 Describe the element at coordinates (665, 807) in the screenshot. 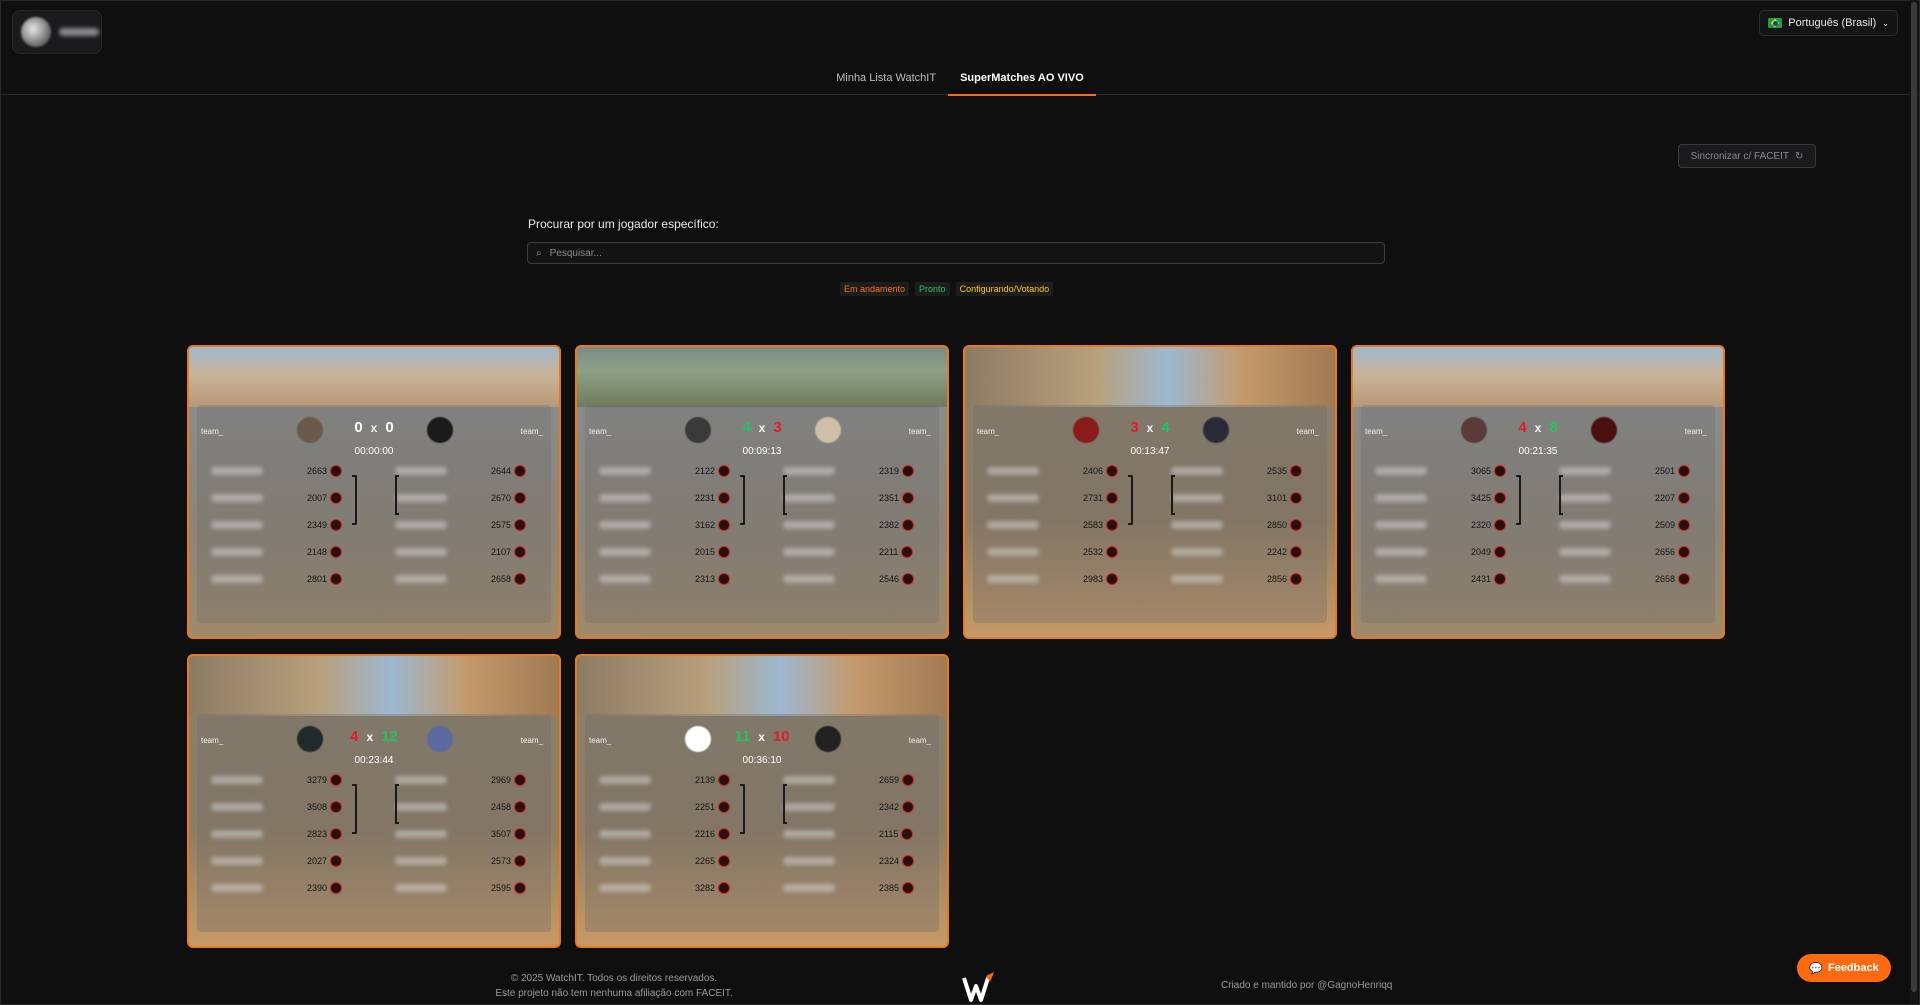

I see `player-row-left: 2251` at that location.